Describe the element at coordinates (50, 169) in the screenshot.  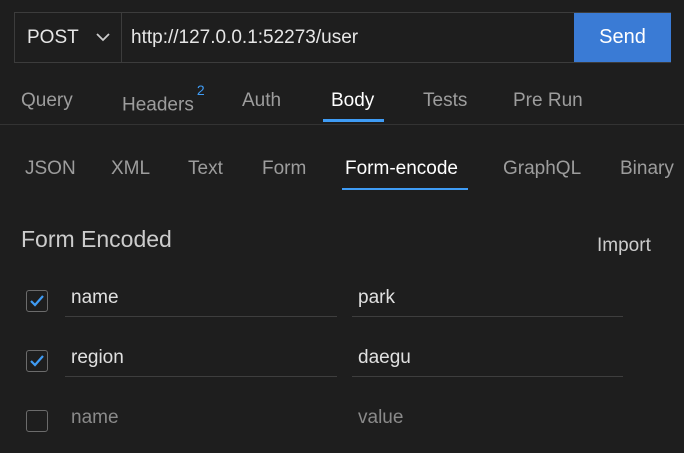
I see `tab-json: JSON` at that location.